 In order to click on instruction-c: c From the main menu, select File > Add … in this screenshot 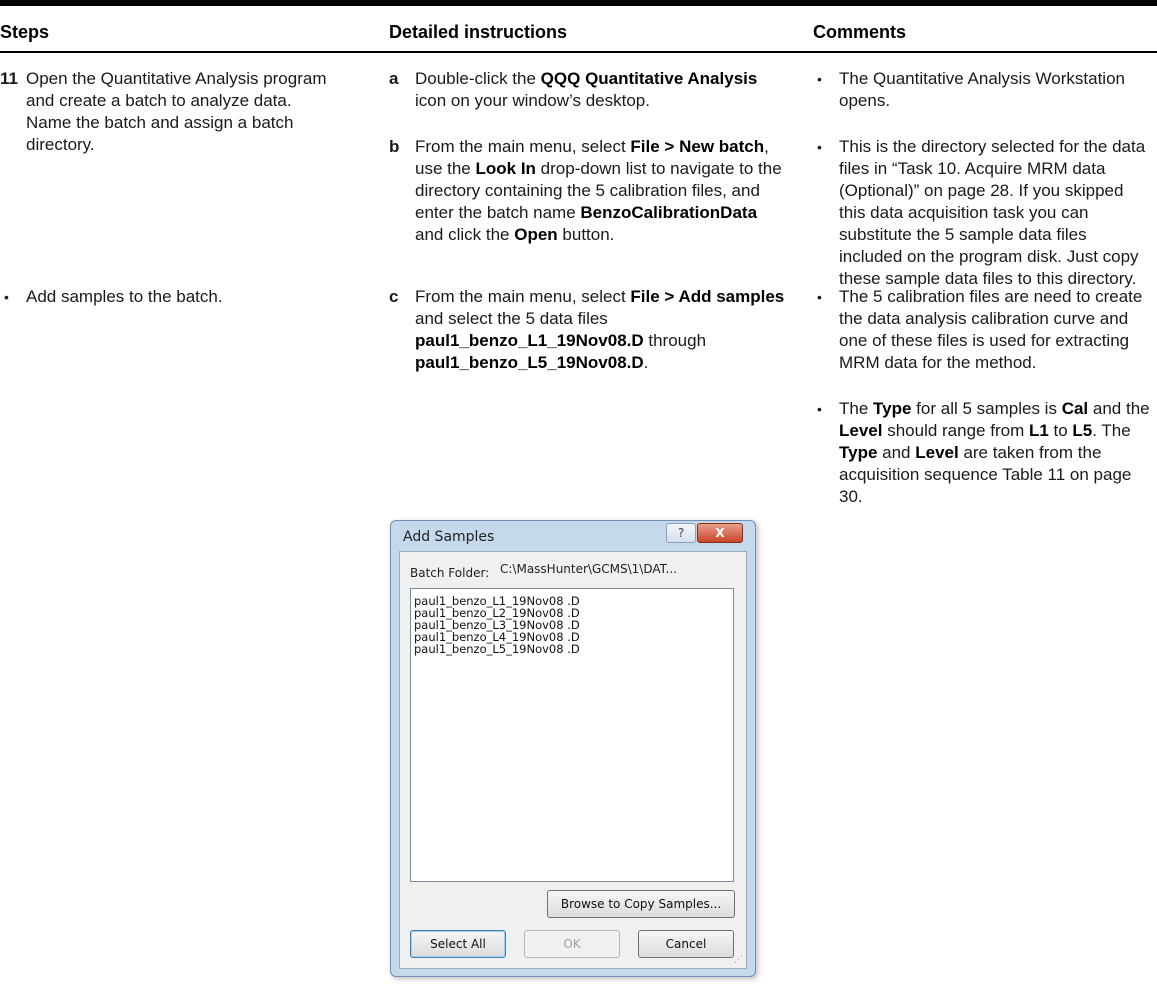, I will do `click(589, 330)`.